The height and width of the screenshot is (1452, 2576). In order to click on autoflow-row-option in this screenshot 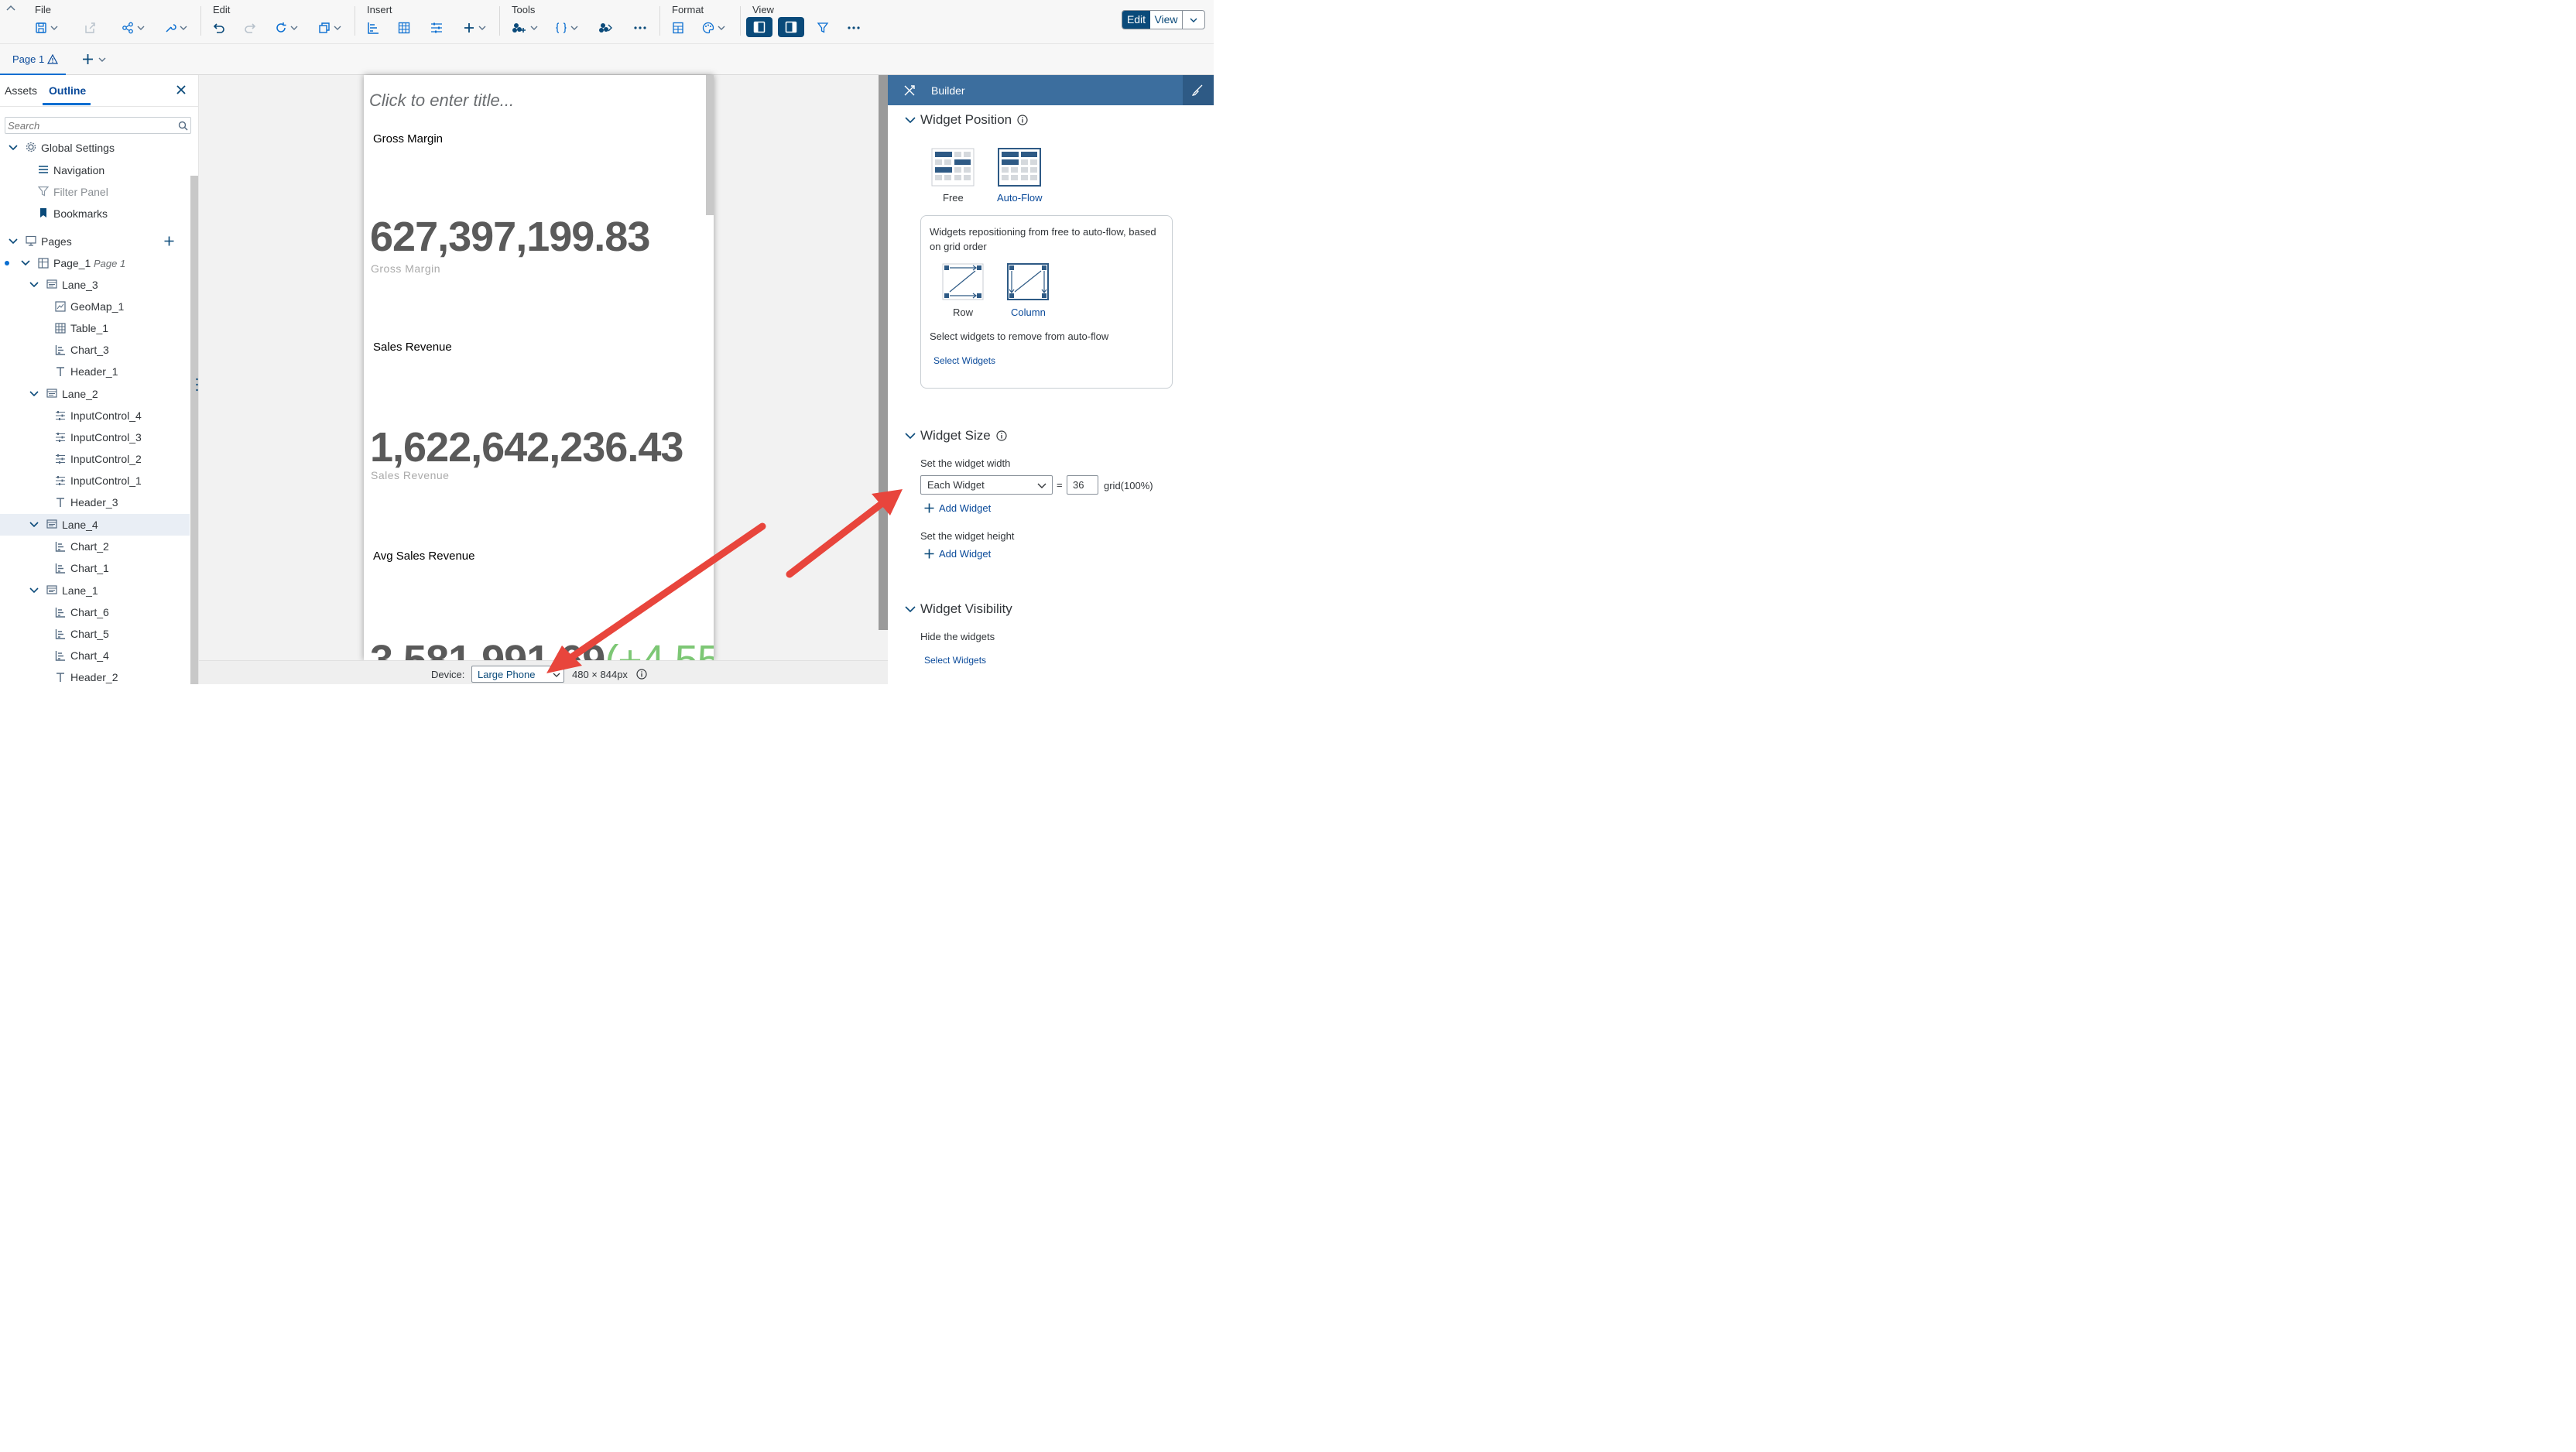, I will do `click(963, 281)`.